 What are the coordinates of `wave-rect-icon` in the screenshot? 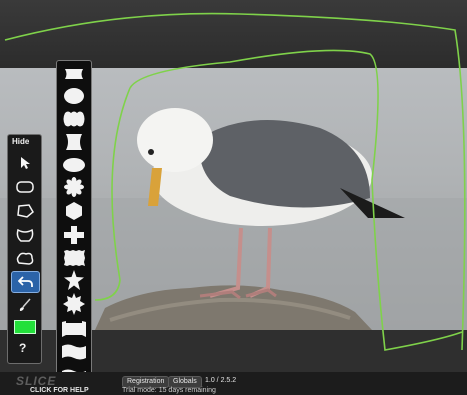 It's located at (74, 352).